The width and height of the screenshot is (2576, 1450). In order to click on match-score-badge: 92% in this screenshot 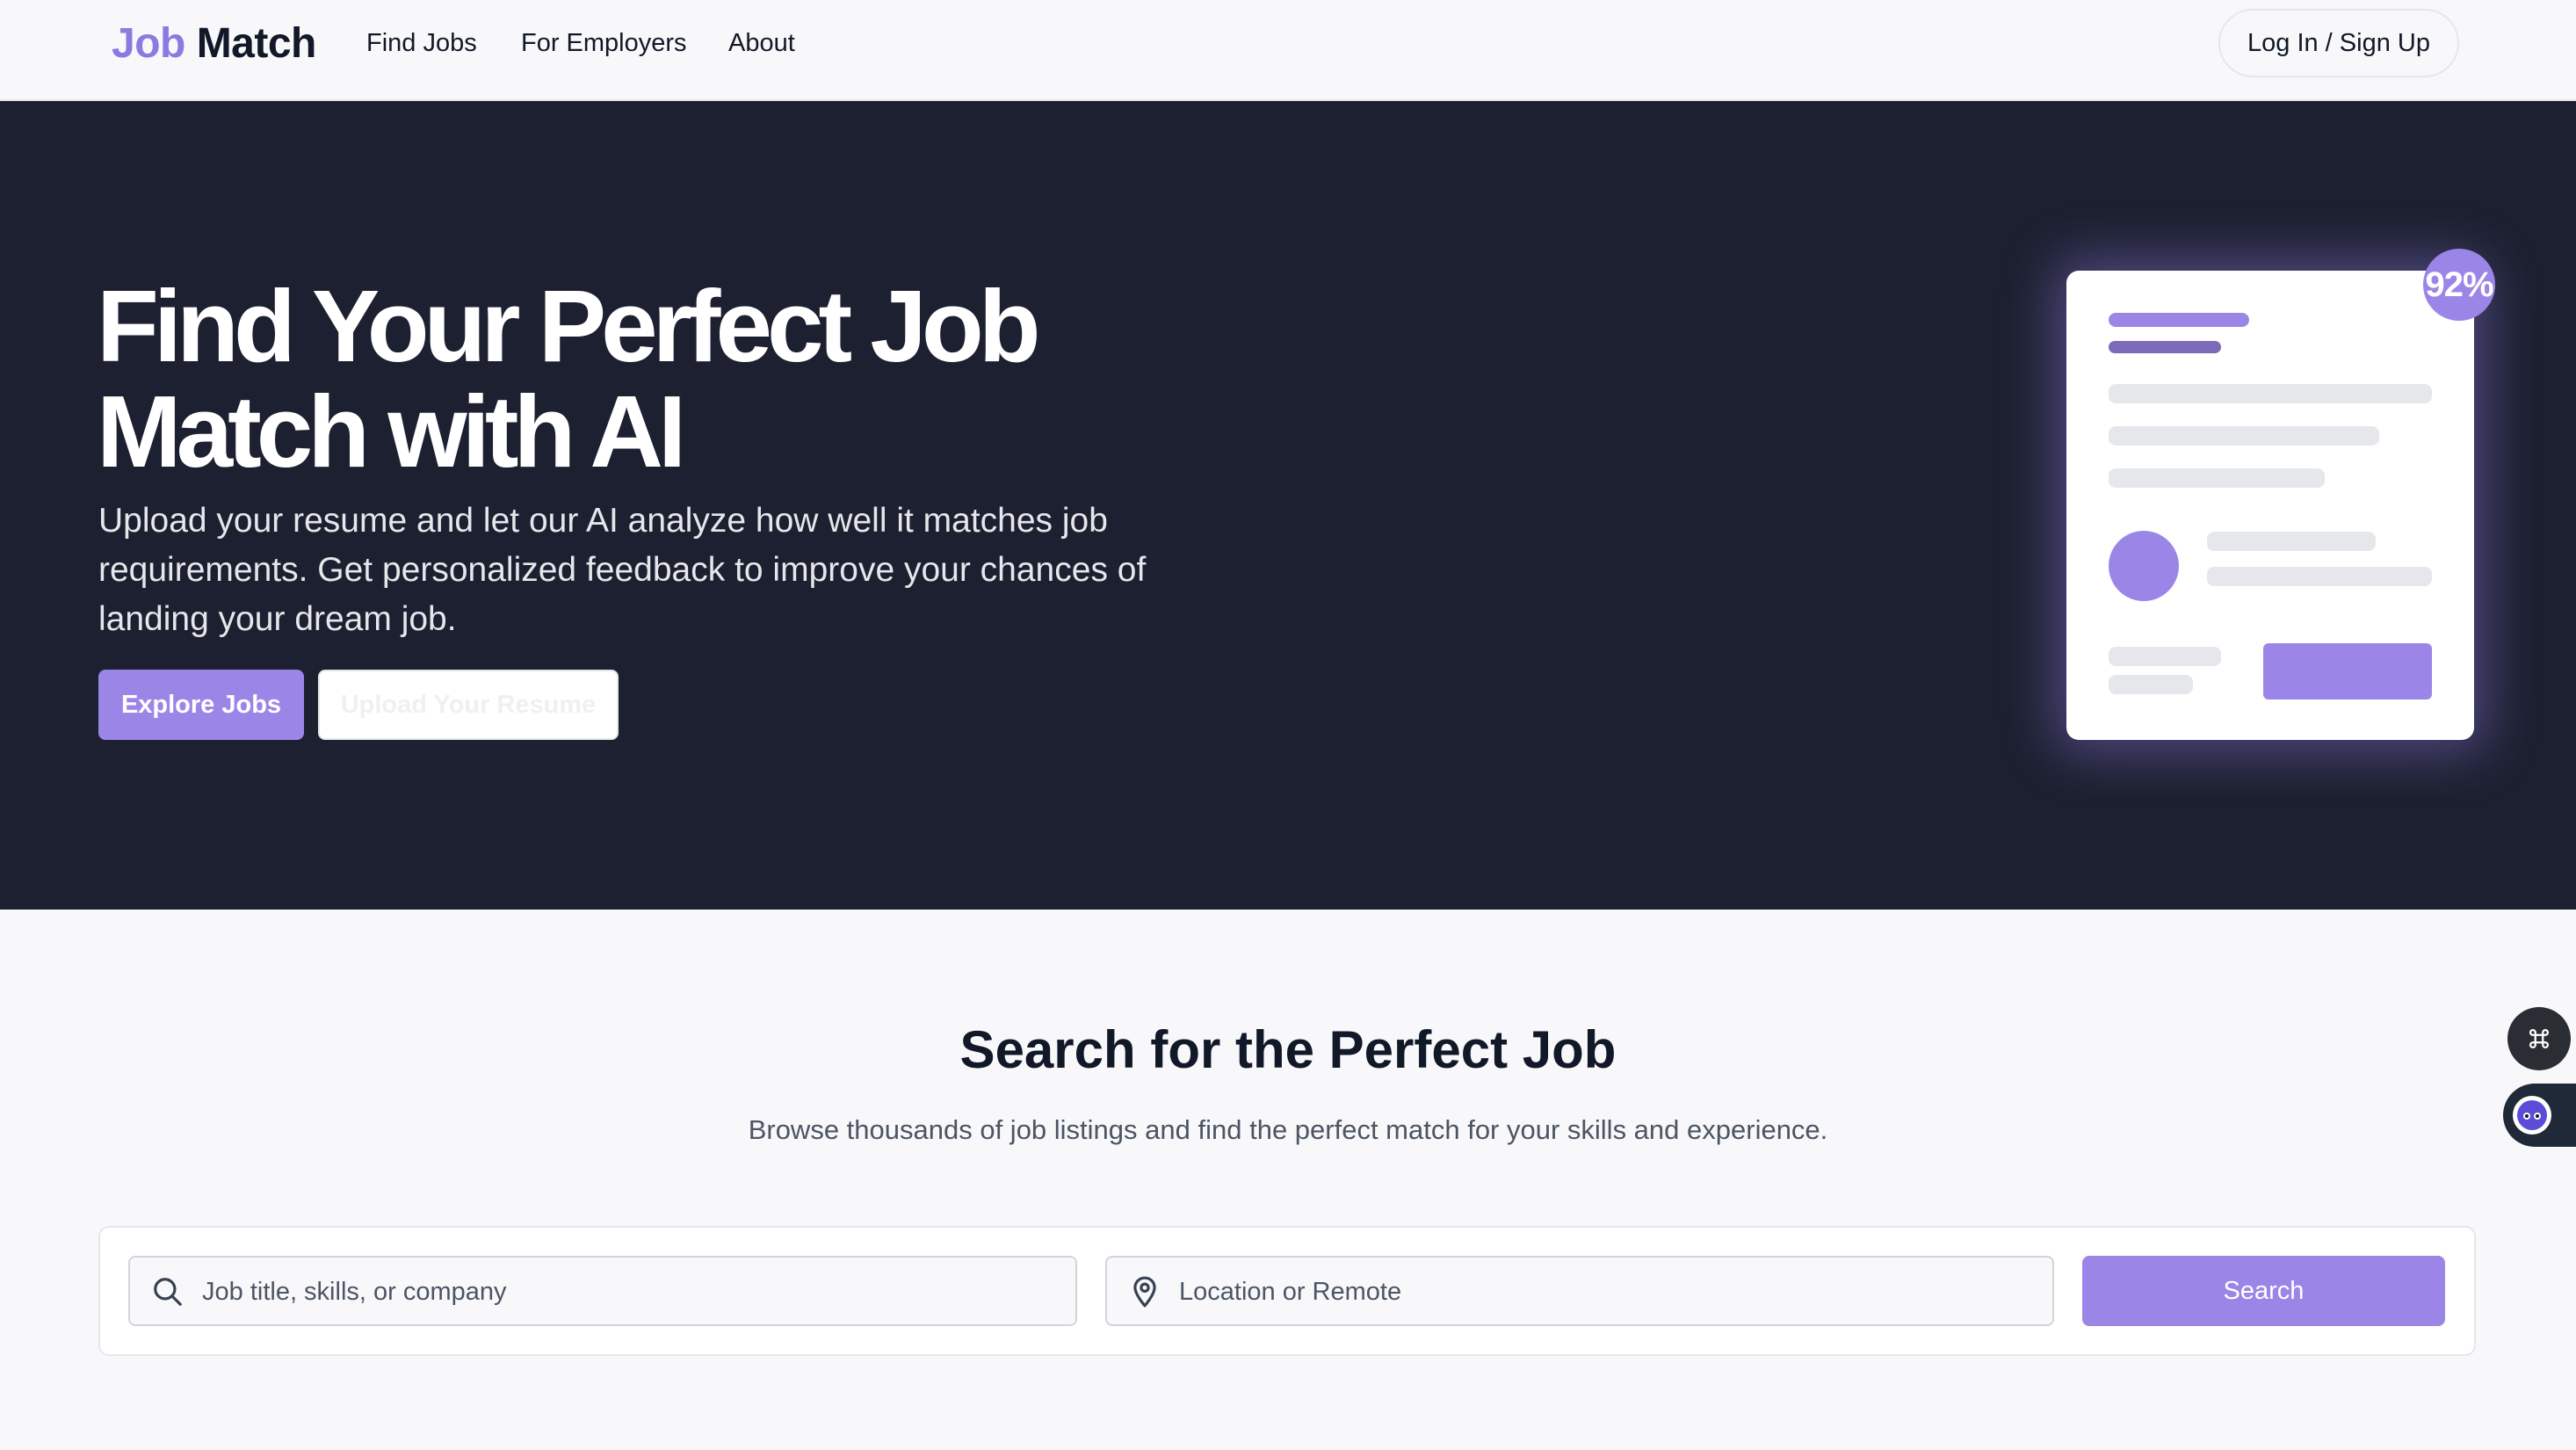, I will do `click(2459, 285)`.